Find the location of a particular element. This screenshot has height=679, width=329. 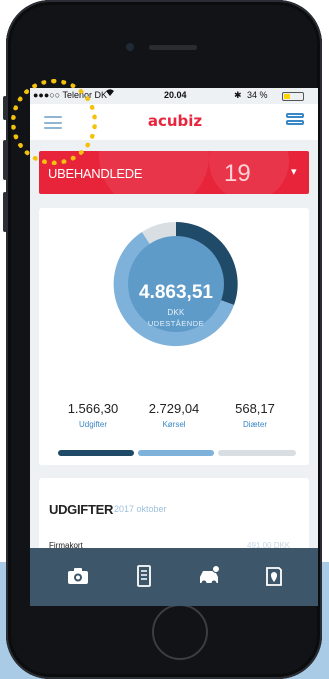

stat-korsel: 2.729,04 Kørsel is located at coordinates (174, 415).